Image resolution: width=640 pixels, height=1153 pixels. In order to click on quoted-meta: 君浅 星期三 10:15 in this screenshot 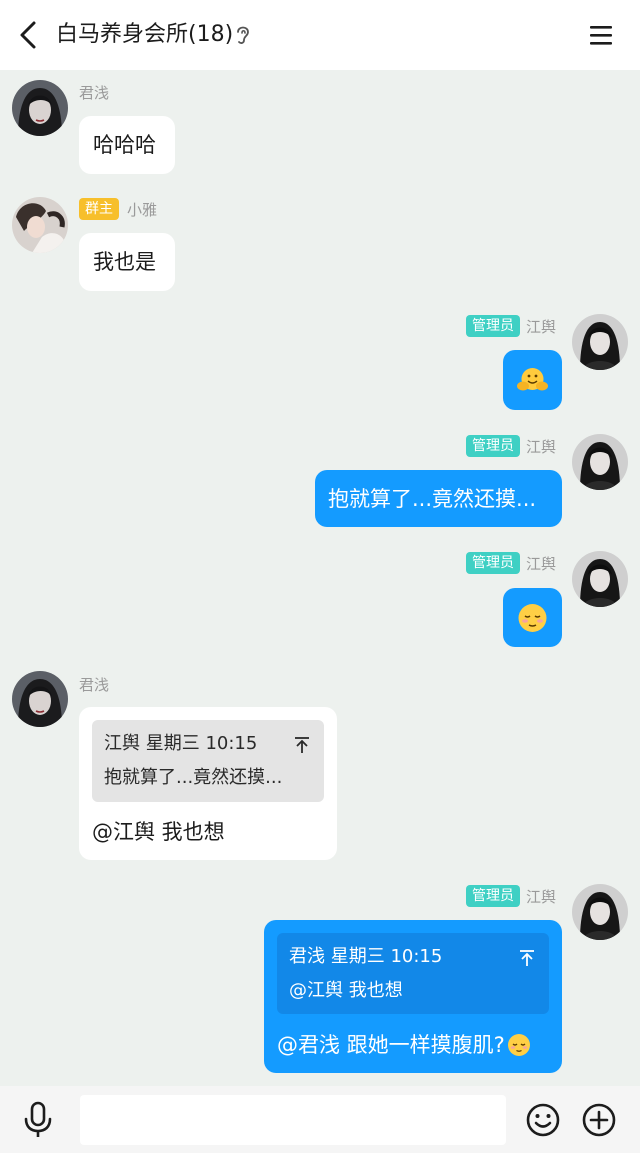, I will do `click(366, 956)`.